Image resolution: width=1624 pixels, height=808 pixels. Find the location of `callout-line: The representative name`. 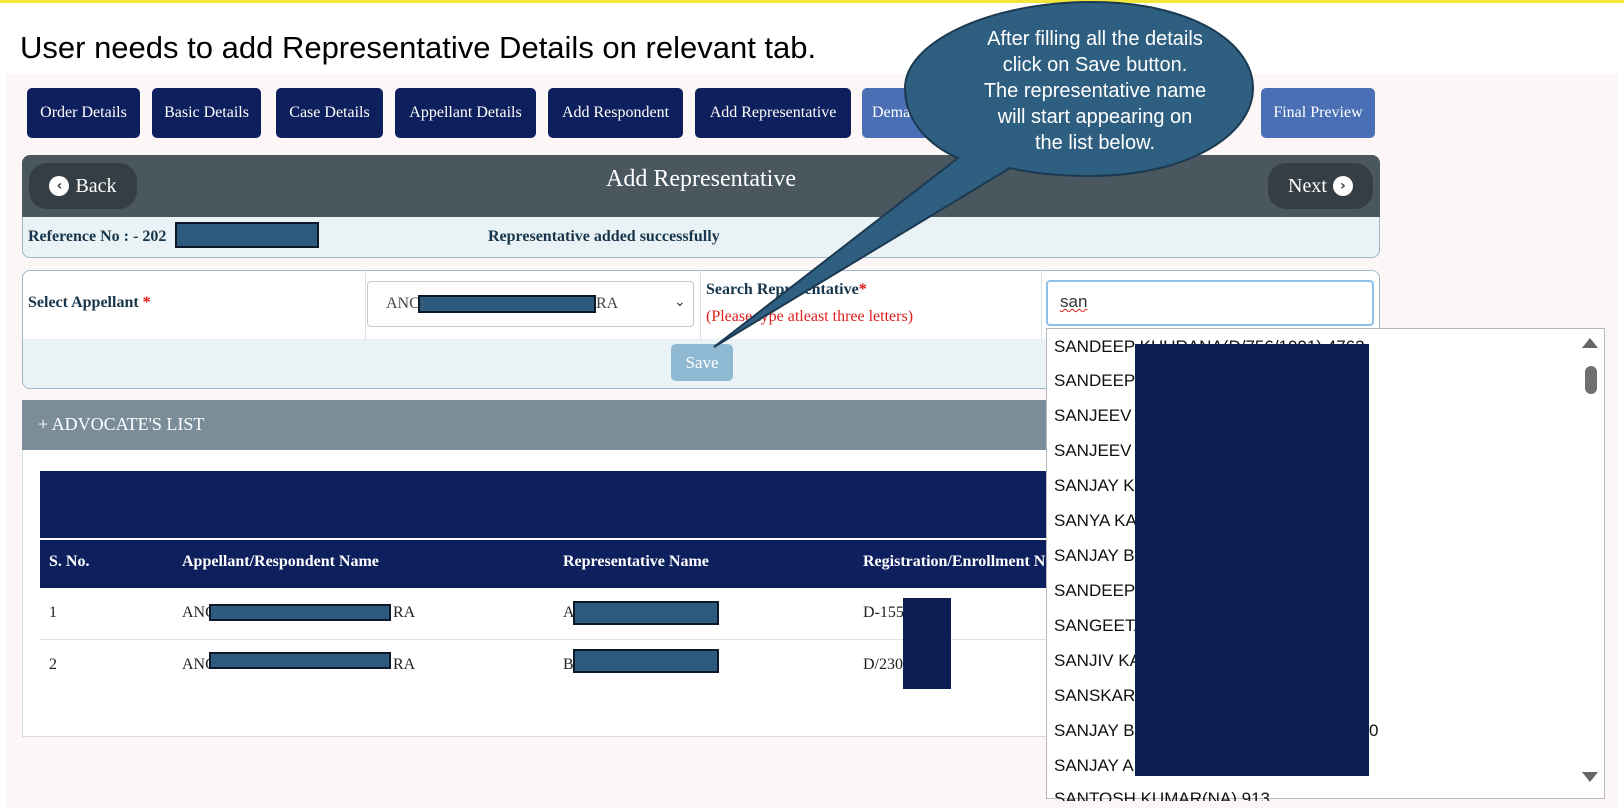

callout-line: The representative name is located at coordinates (1095, 91).